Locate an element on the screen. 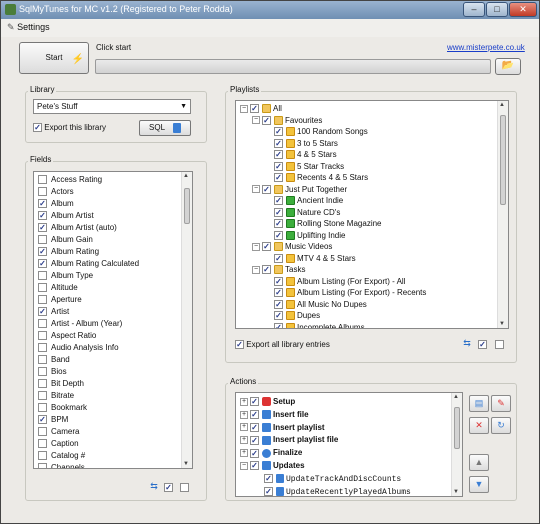  playlist-tree-item: ✓ 3 to 5 Stars is located at coordinates (301, 143).